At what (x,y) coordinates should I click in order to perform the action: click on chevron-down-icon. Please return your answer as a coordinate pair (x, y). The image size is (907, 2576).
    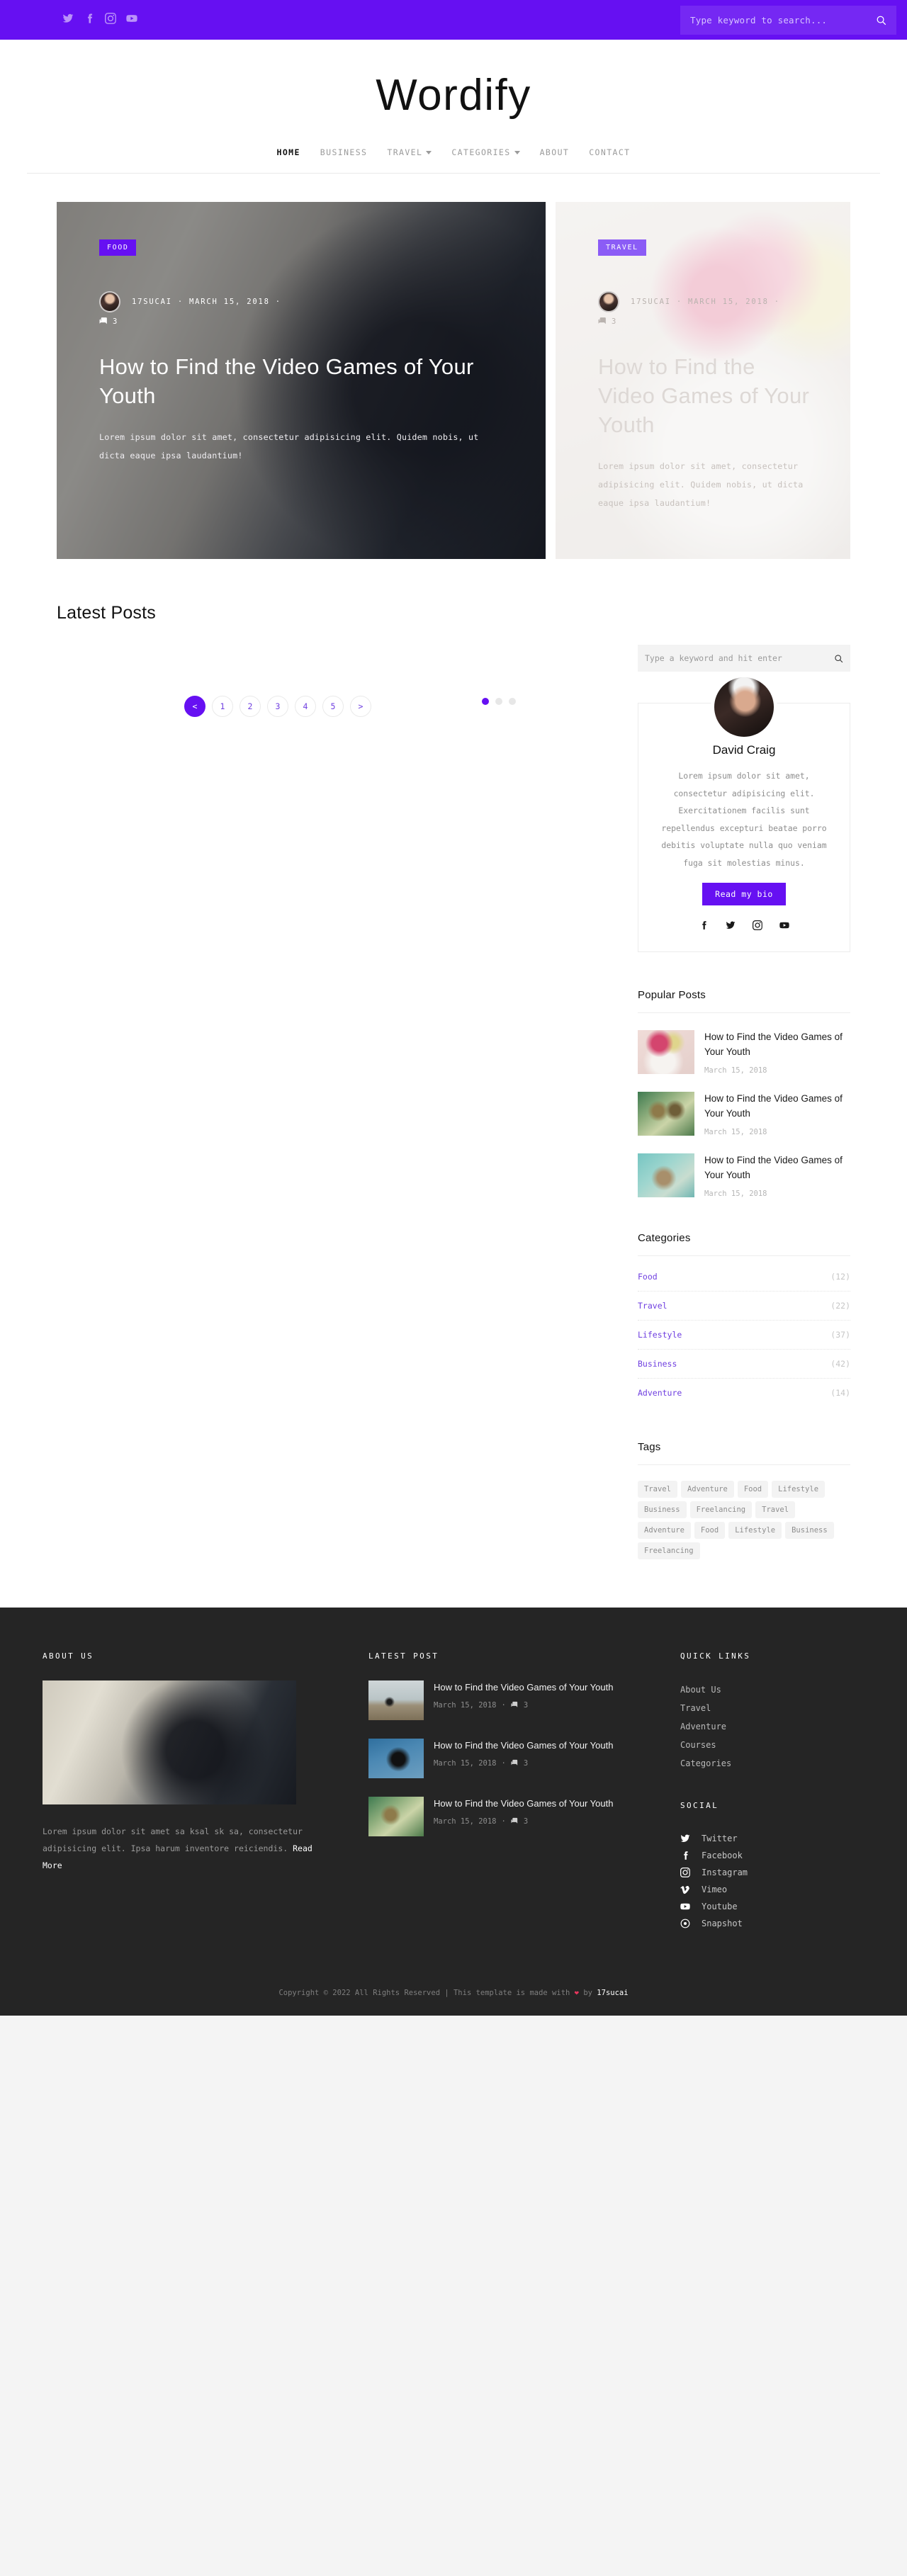
    Looking at the image, I should click on (429, 152).